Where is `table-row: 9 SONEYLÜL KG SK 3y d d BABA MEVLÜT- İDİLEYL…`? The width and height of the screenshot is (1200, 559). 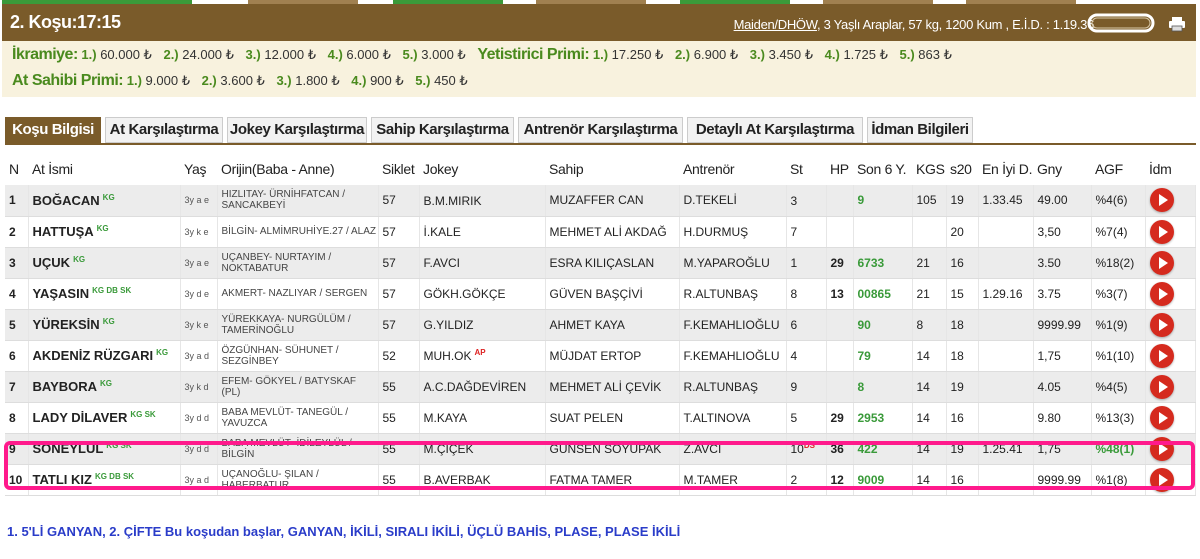
table-row: 9 SONEYLÜL KG SK 3y d d BABA MEVLÜT- İDİLEYL… is located at coordinates (600, 449).